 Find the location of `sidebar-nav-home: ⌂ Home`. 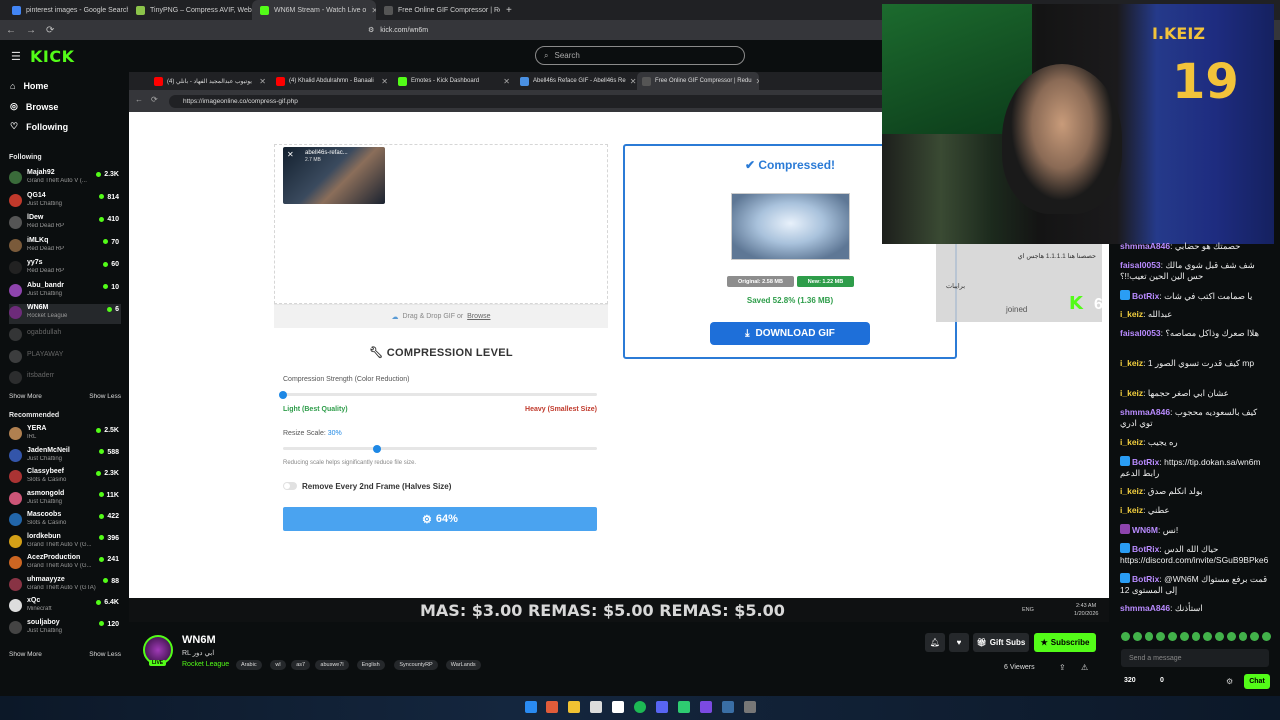

sidebar-nav-home: ⌂ Home is located at coordinates (29, 86).